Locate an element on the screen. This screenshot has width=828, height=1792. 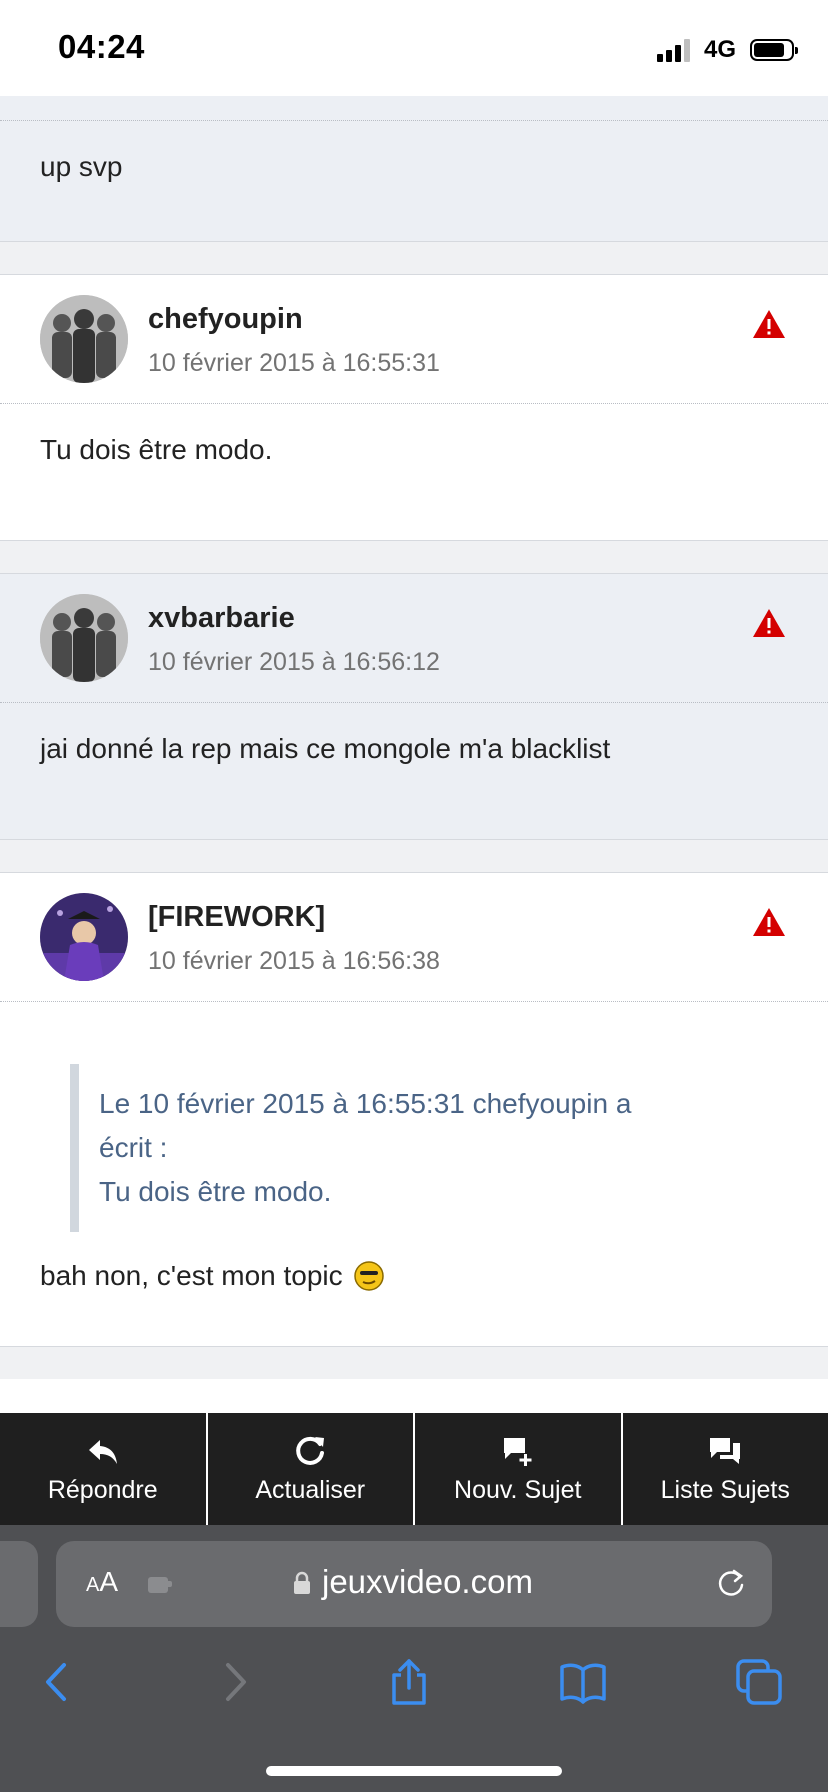
post-body: bah non, c'est mon topic is located at coordinates (191, 1275).